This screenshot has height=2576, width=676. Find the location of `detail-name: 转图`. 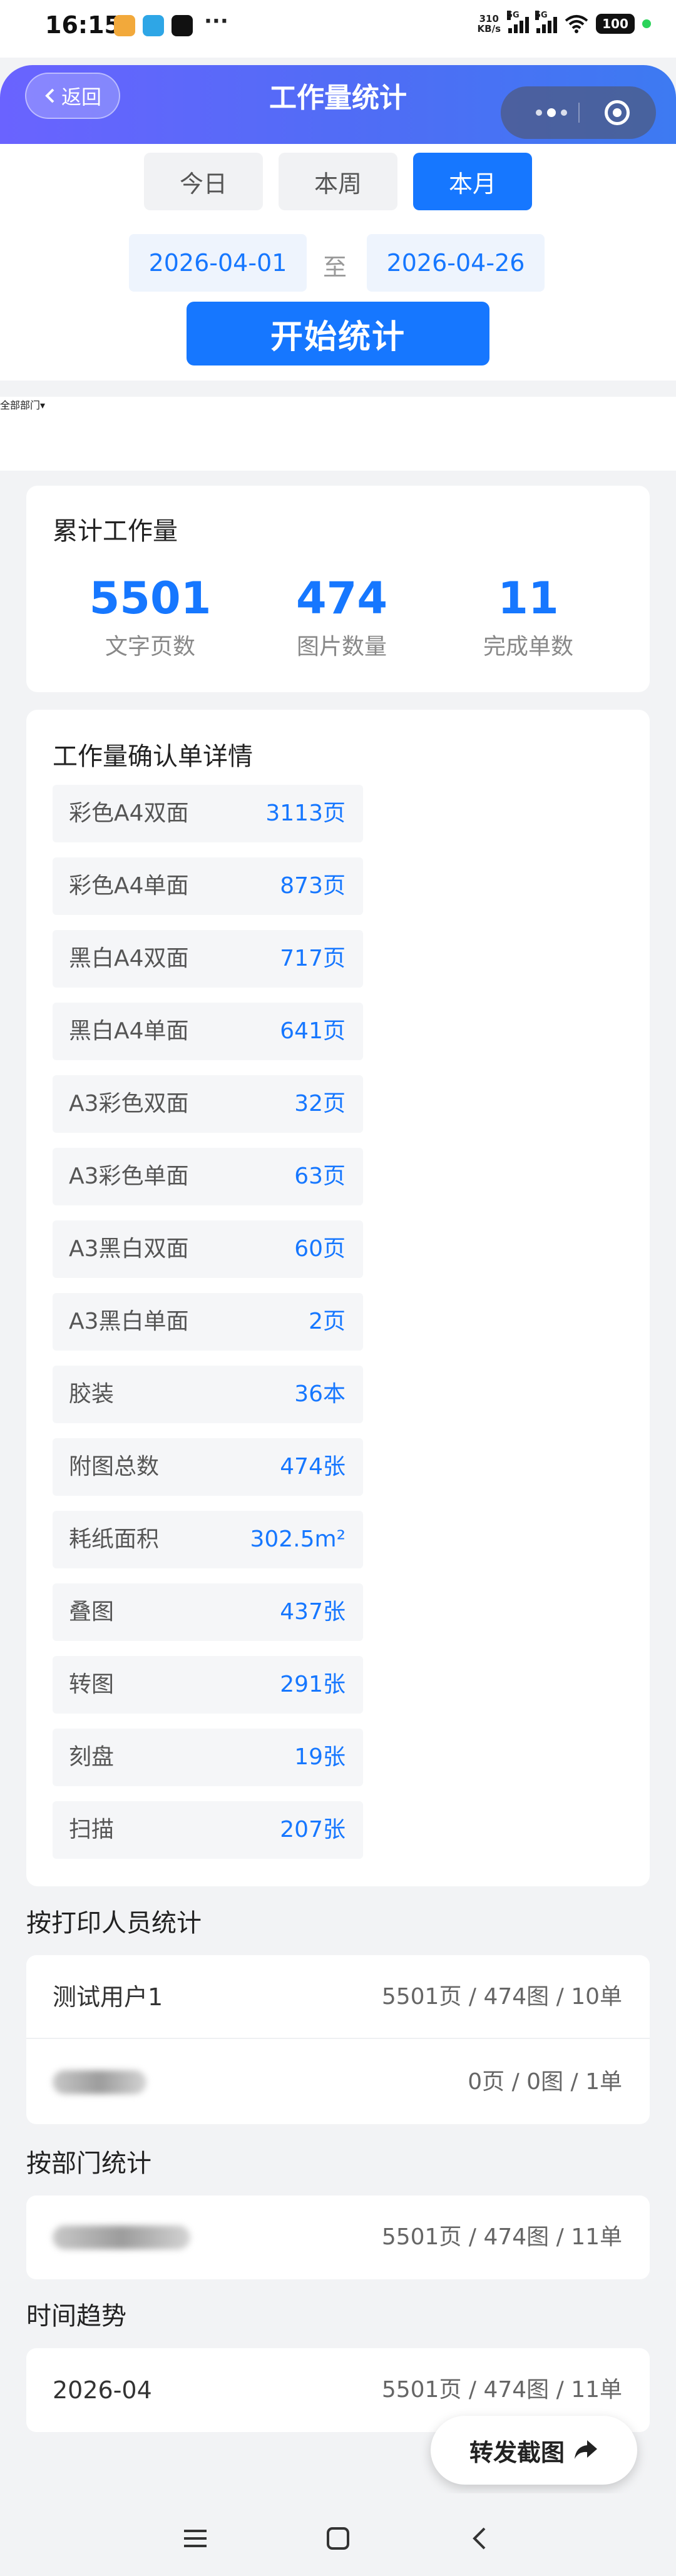

detail-name: 转图 is located at coordinates (92, 1685).